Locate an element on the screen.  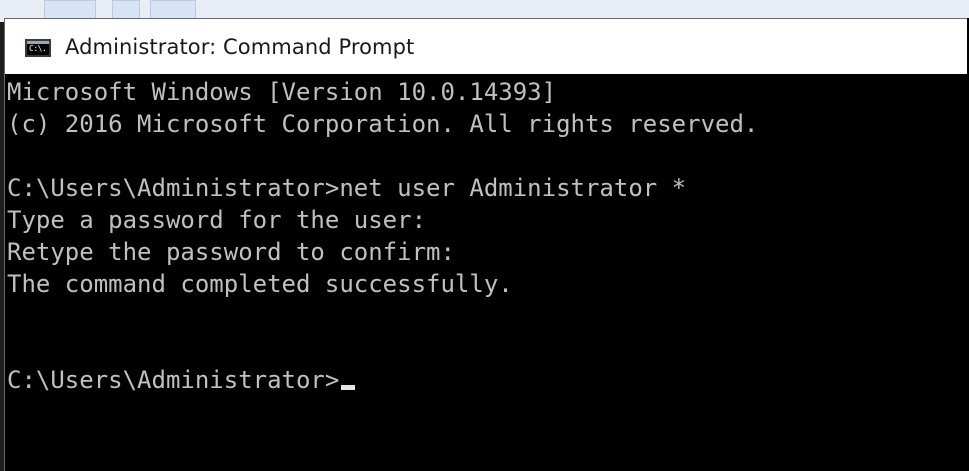
cmd-app-icon: C:\. is located at coordinates (38, 47).